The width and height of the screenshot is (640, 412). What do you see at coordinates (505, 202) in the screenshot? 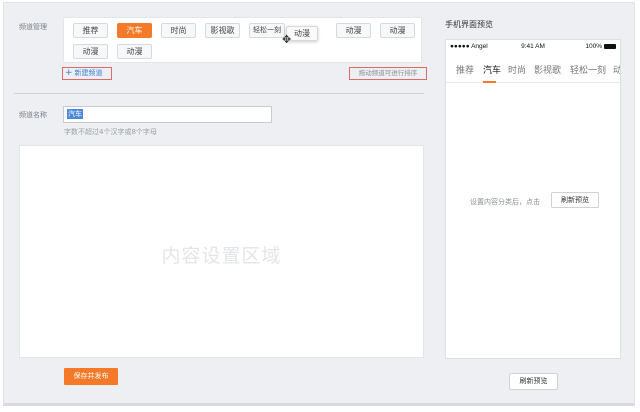
I see `preview-hint: 设置内容分类后，点击` at bounding box center [505, 202].